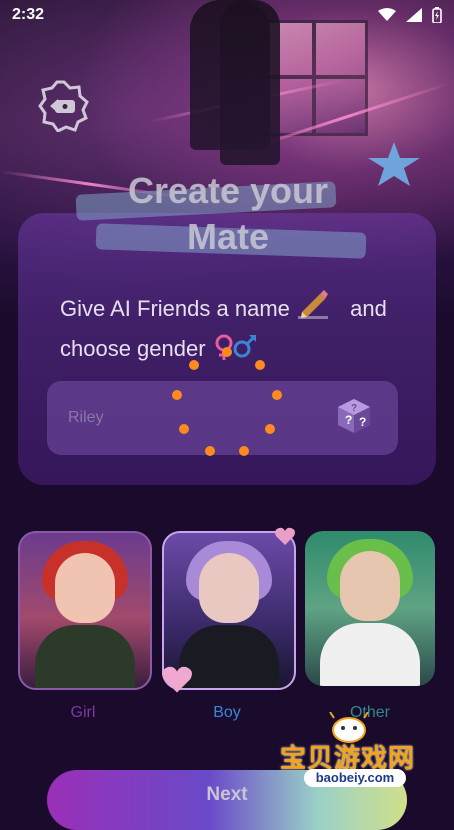 Image resolution: width=454 pixels, height=830 pixels. I want to click on status-time: 2:32, so click(28, 14).